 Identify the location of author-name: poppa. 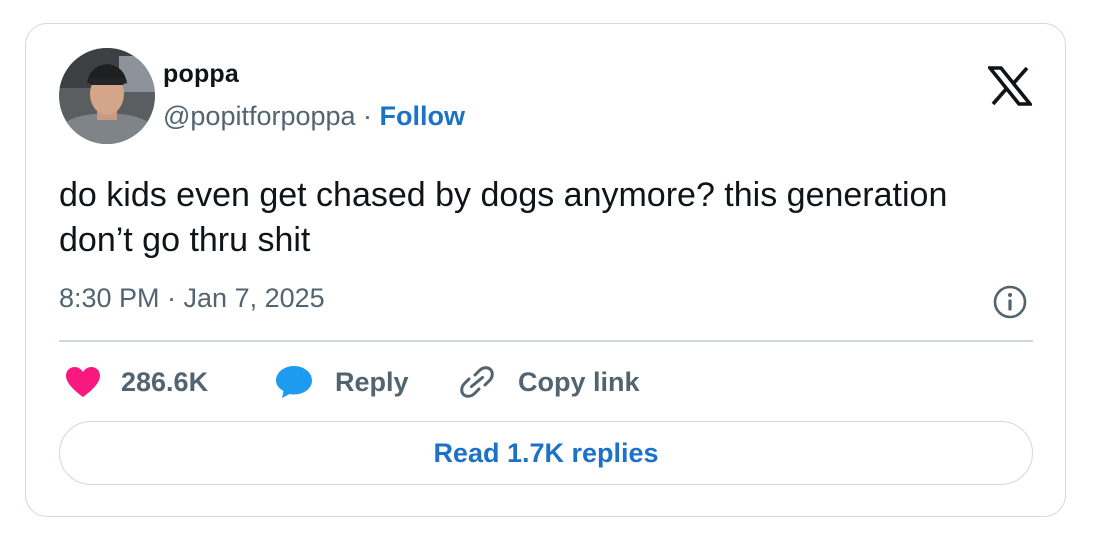
(201, 74).